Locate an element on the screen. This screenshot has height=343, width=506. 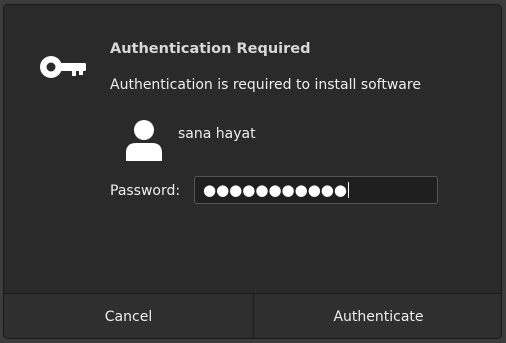
password-field: ●●●●●●●●●●● is located at coordinates (316, 190).